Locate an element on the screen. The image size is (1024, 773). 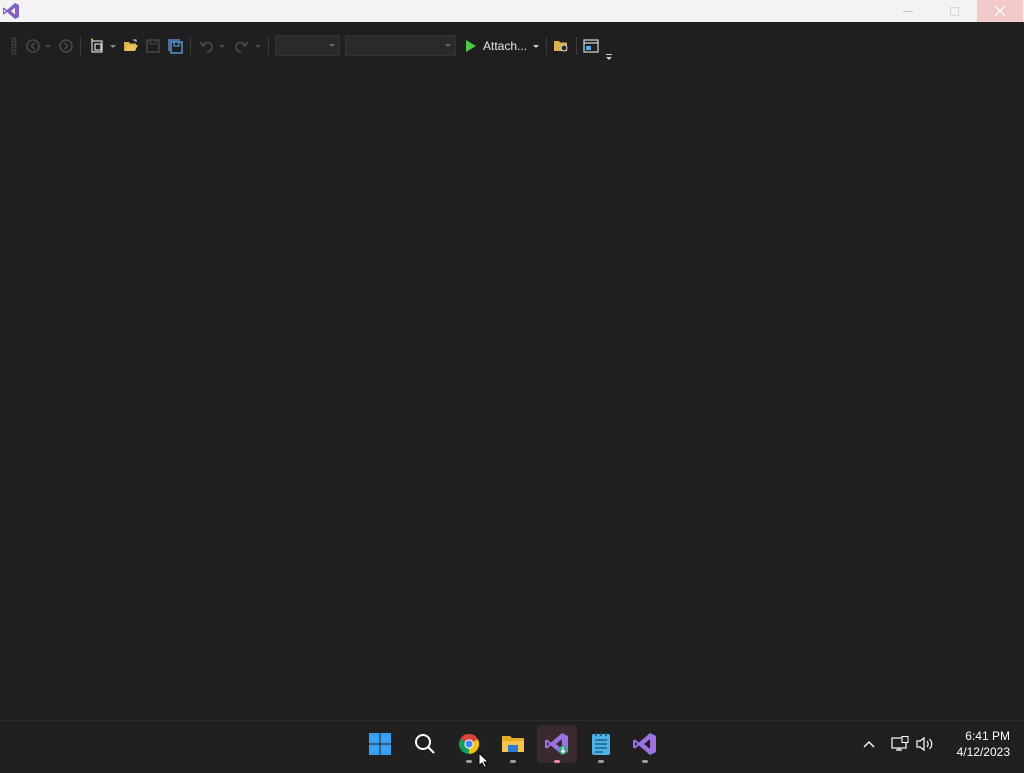
toolbar-grip is located at coordinates (14, 46).